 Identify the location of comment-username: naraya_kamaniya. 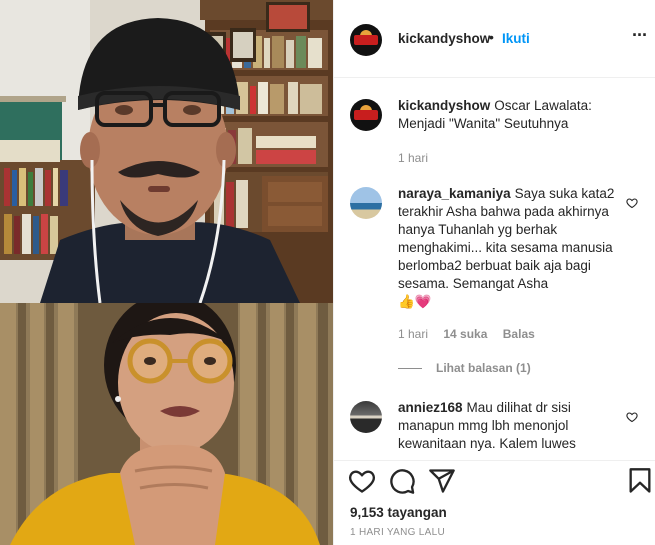
(454, 193).